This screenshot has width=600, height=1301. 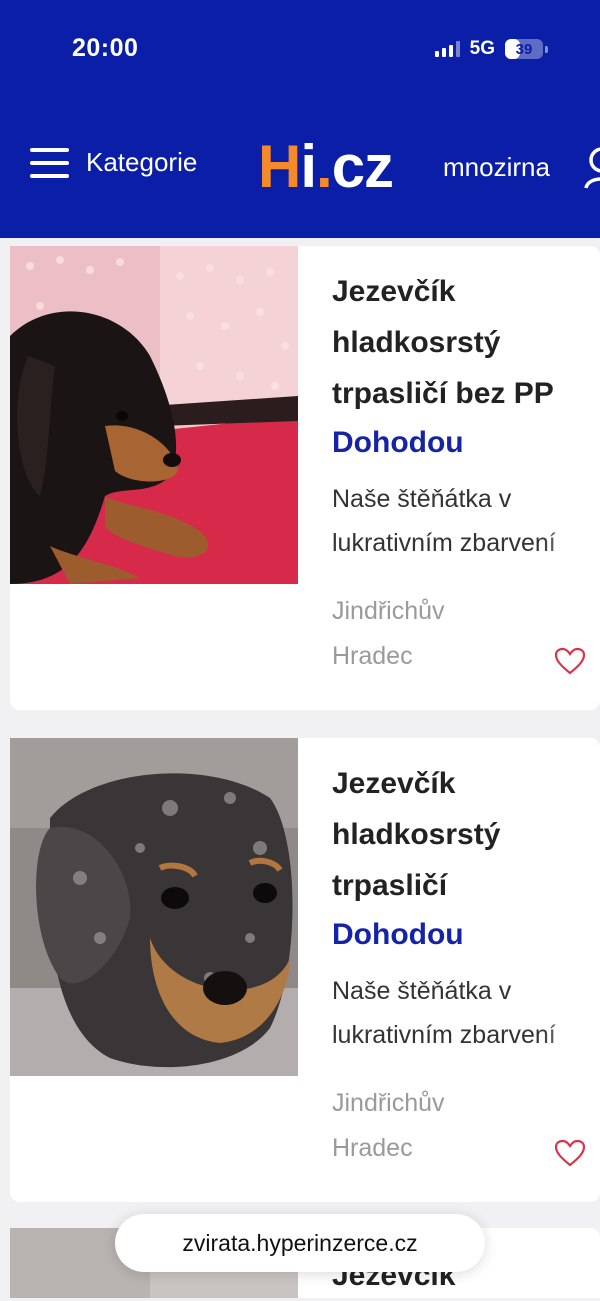 What do you see at coordinates (496, 167) in the screenshot?
I see `username-link: mnozirna` at bounding box center [496, 167].